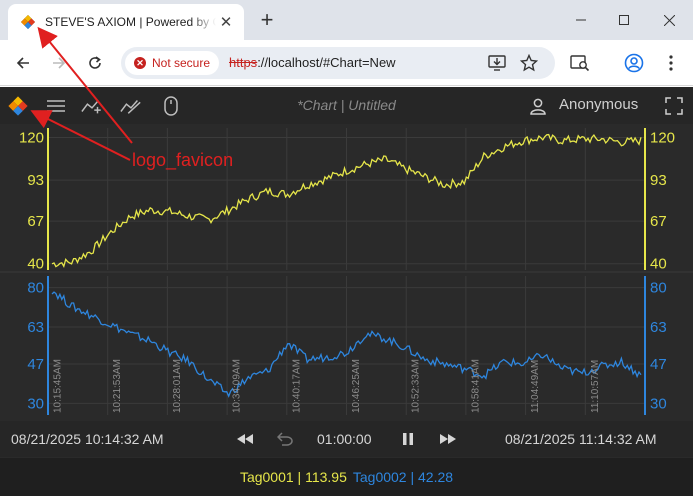 The height and width of the screenshot is (496, 693). I want to click on back-button, so click(23, 63).